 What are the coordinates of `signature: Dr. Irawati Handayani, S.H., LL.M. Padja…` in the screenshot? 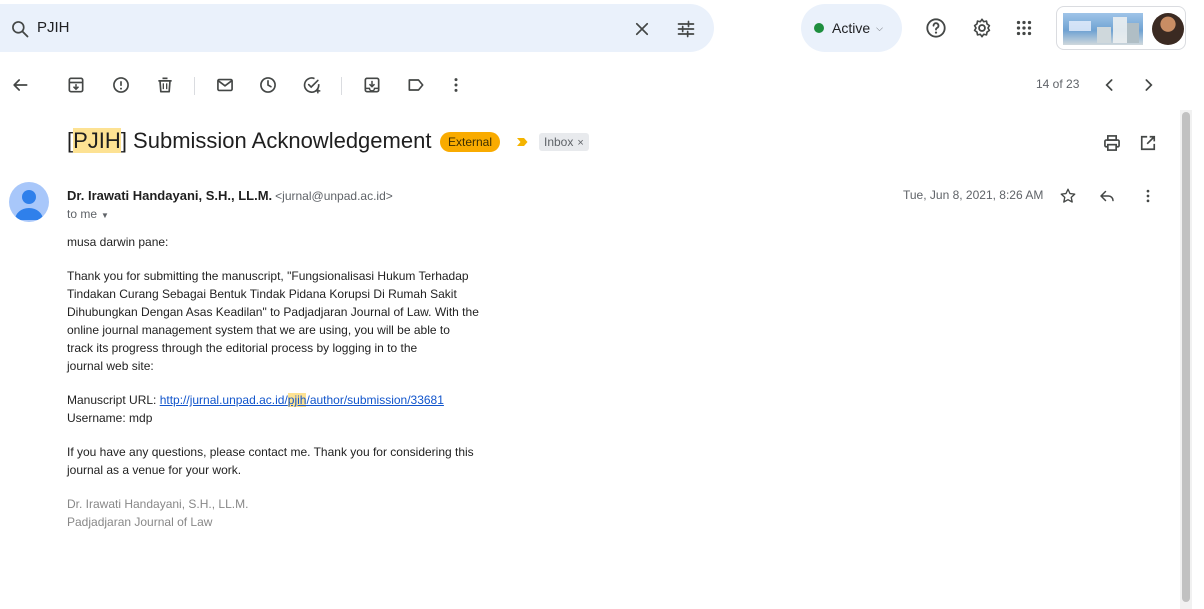 It's located at (297, 513).